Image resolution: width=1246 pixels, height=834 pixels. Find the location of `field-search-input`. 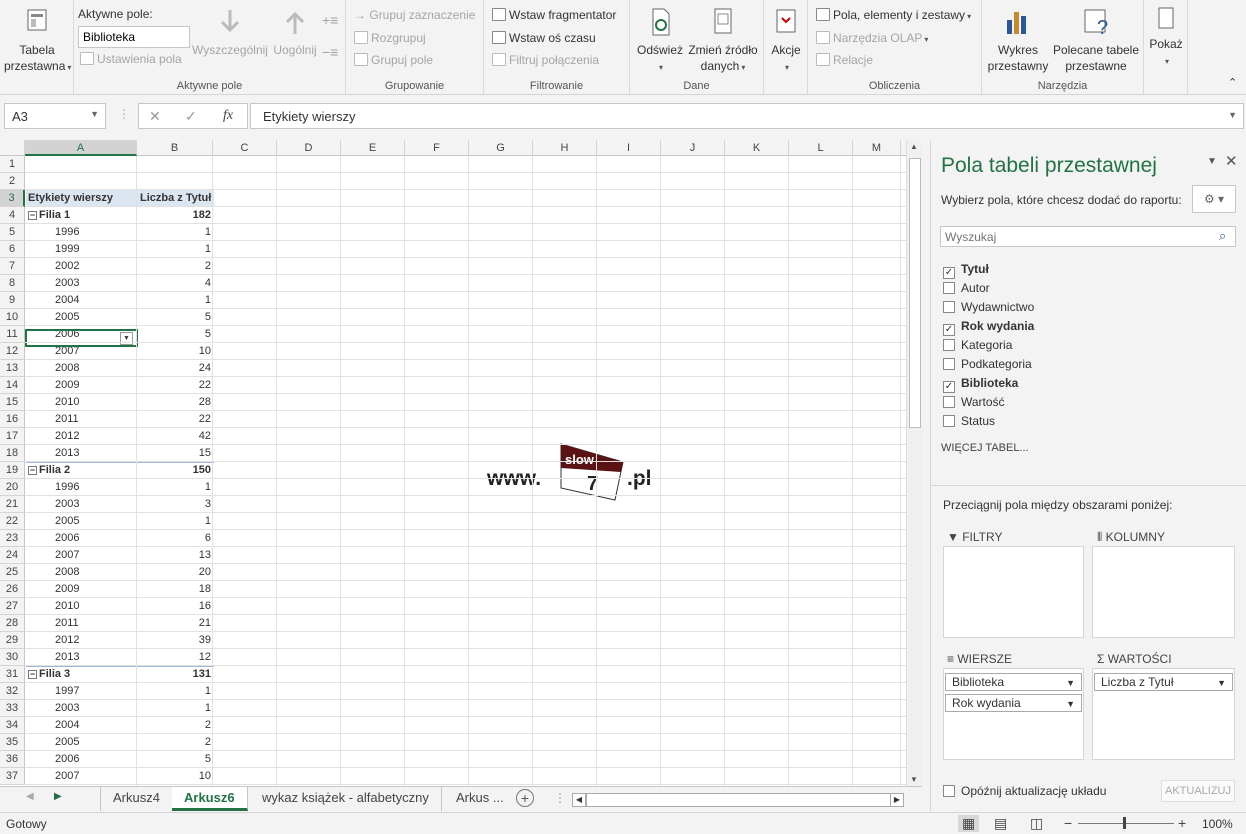

field-search-input is located at coordinates (1088, 236).